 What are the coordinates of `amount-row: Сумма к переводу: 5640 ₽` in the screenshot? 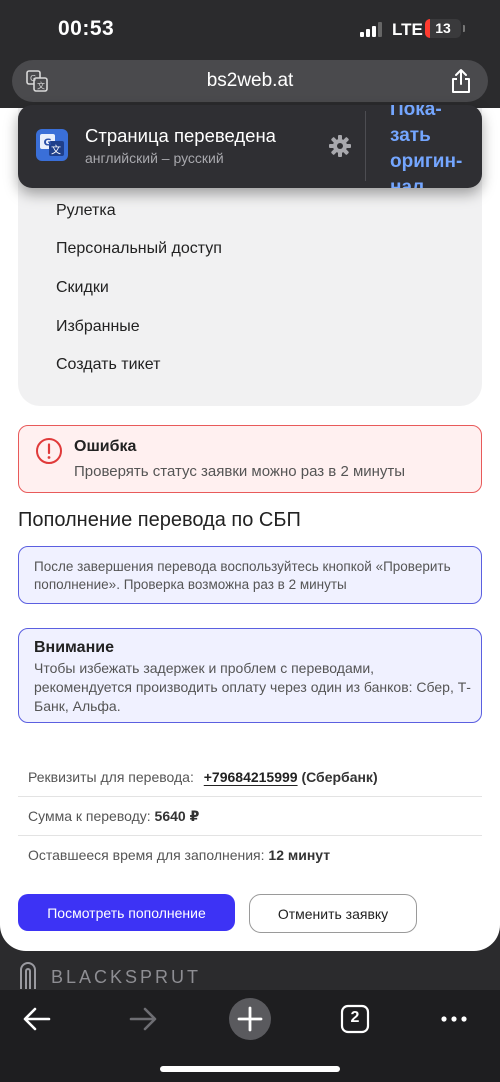 It's located at (250, 816).